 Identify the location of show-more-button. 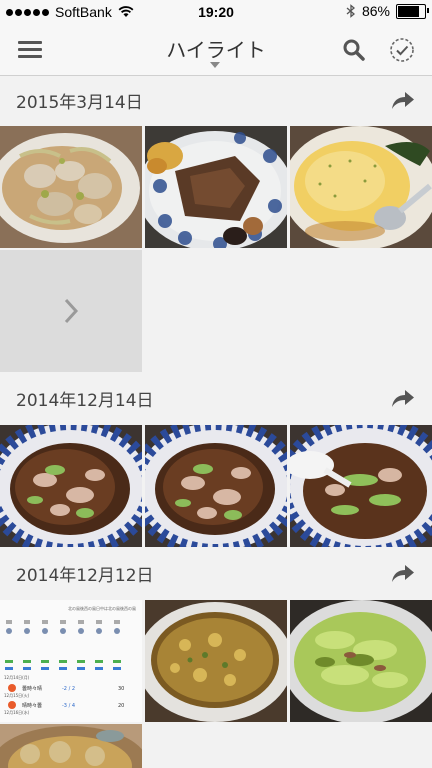
(71, 311).